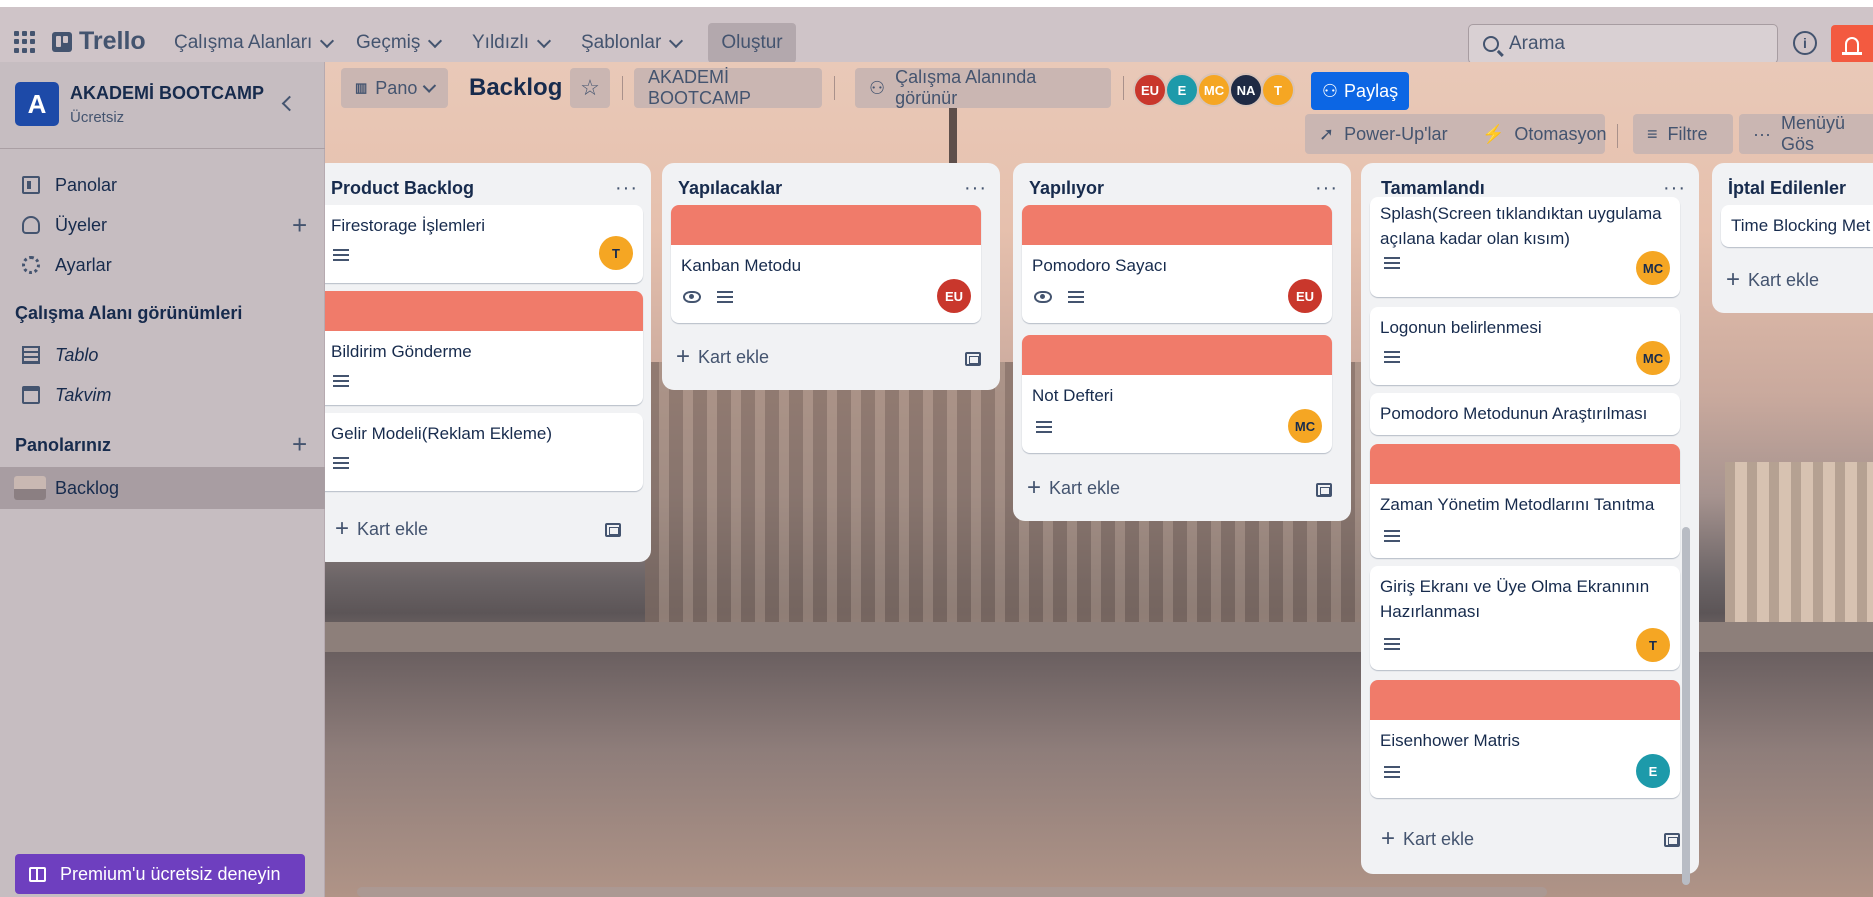 This screenshot has height=897, width=1873. Describe the element at coordinates (1177, 264) in the screenshot. I see `card: Pomodoro Sayacı EU` at that location.